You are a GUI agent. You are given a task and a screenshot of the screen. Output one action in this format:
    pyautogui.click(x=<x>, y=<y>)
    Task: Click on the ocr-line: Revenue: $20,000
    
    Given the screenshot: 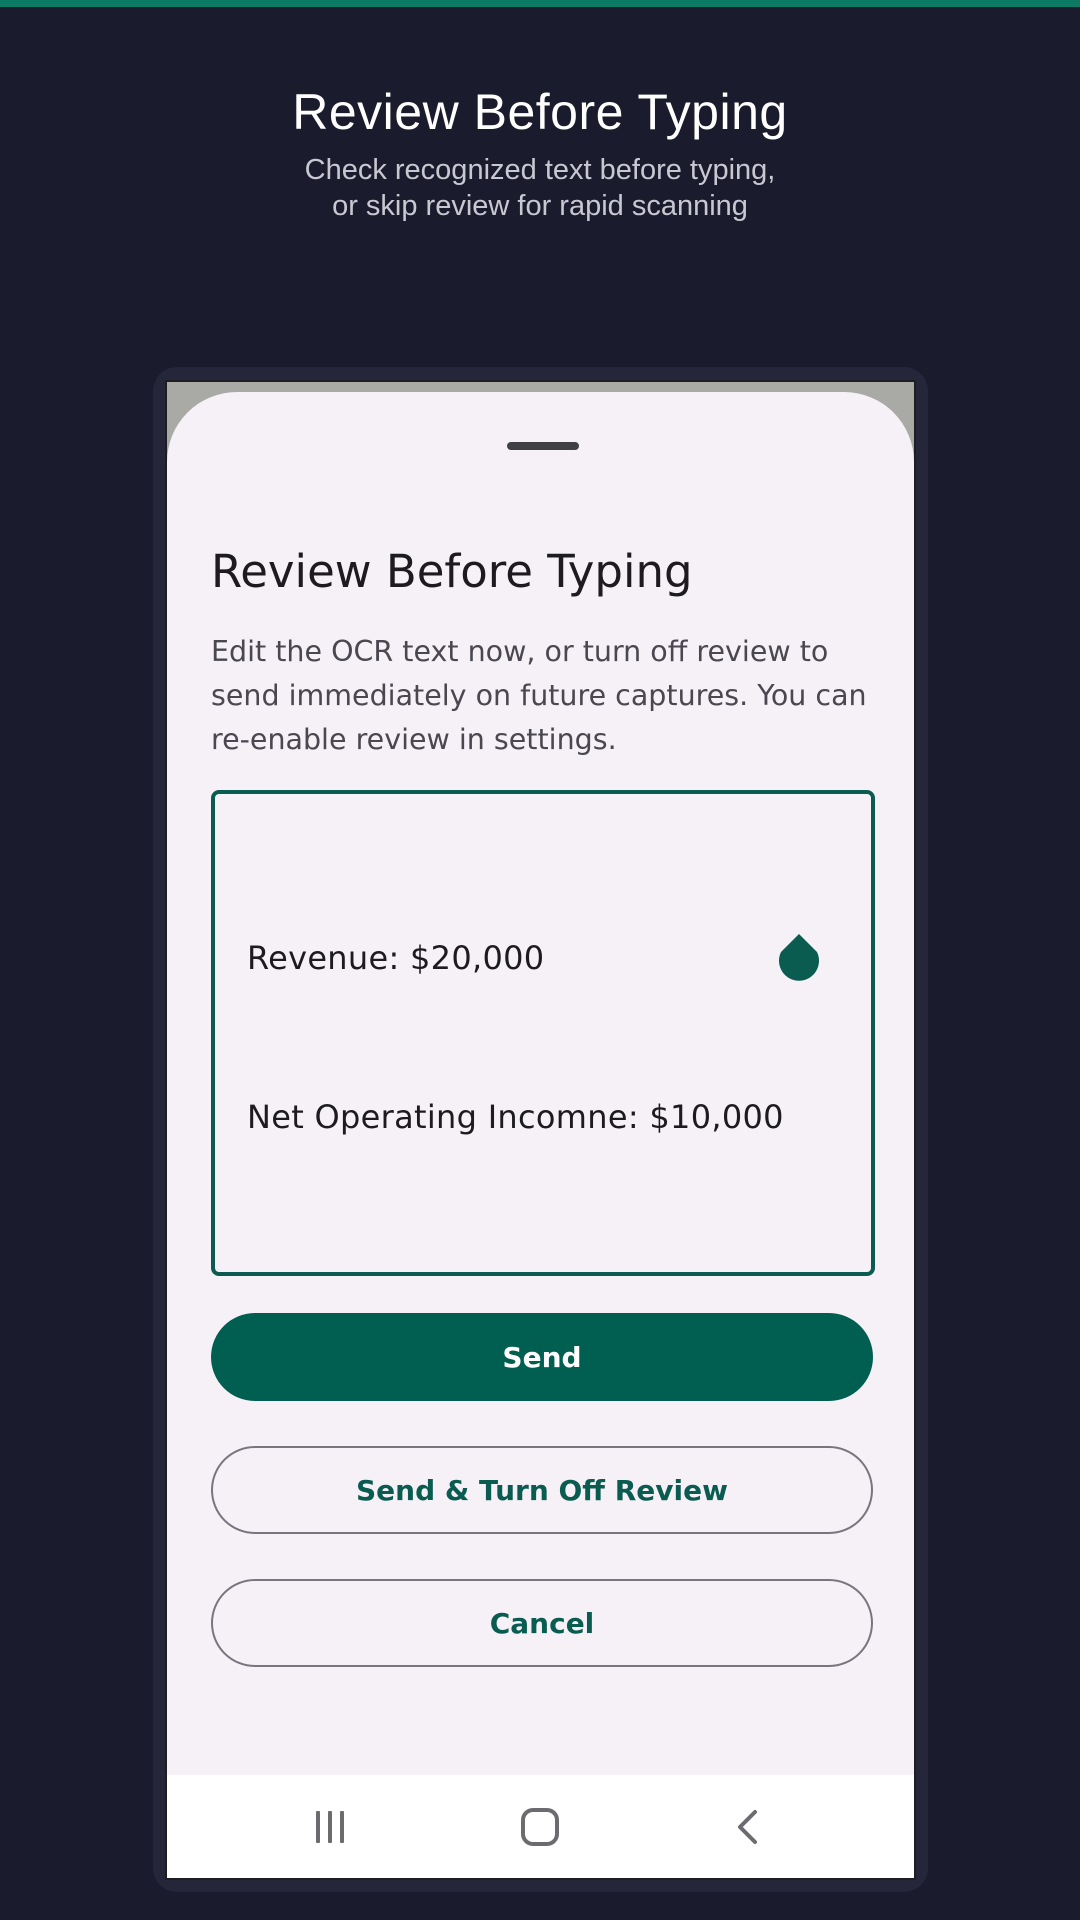 What is the action you would take?
    pyautogui.click(x=396, y=958)
    